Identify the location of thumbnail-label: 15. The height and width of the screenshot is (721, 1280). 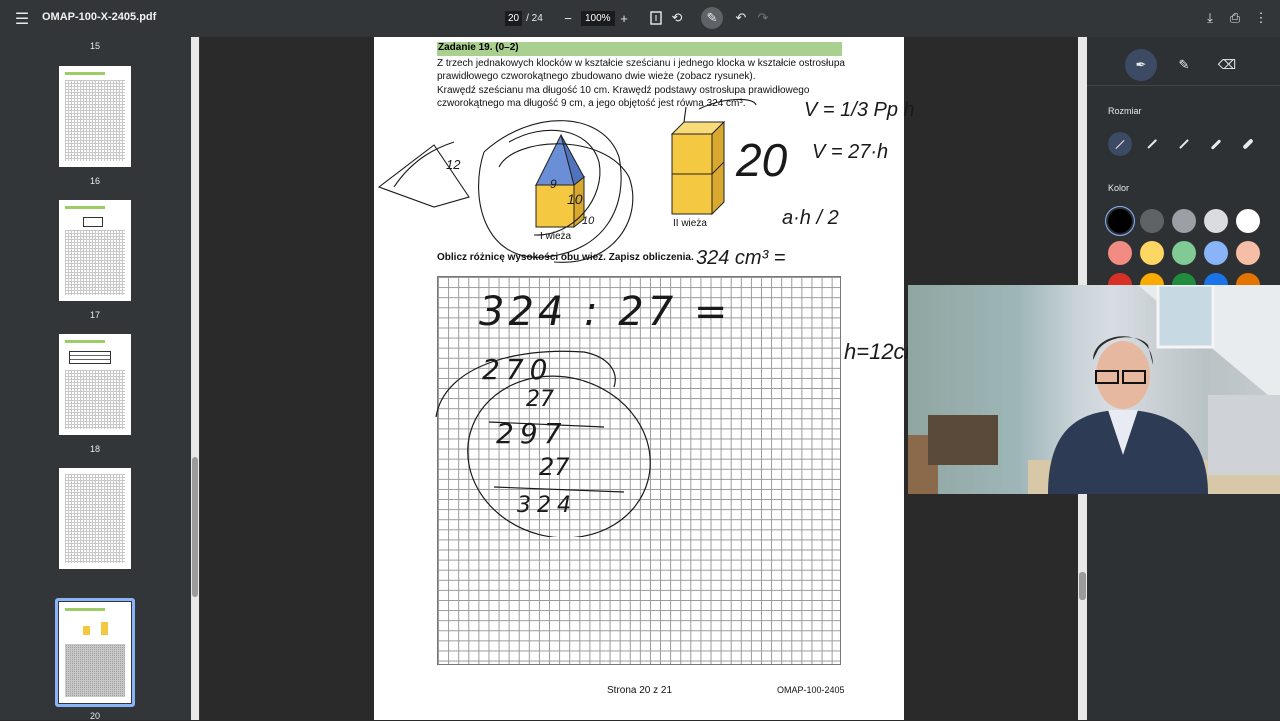
(94, 46).